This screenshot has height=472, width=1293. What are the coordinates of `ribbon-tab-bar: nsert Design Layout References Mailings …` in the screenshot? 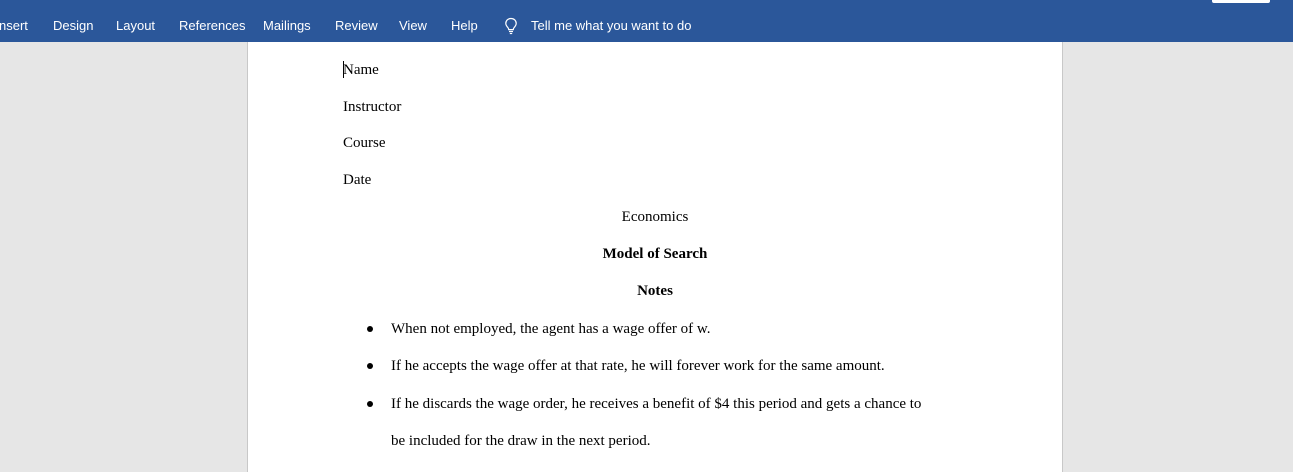 It's located at (646, 21).